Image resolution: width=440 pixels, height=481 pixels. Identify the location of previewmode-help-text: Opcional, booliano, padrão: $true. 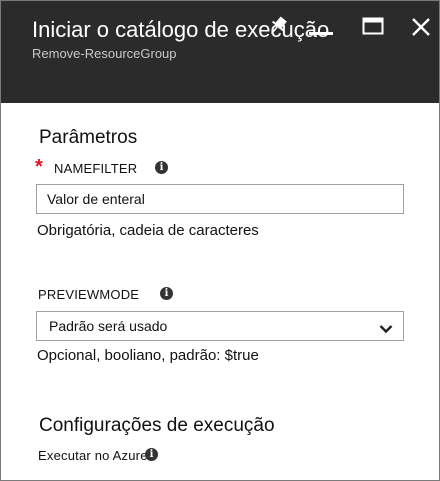
(148, 355).